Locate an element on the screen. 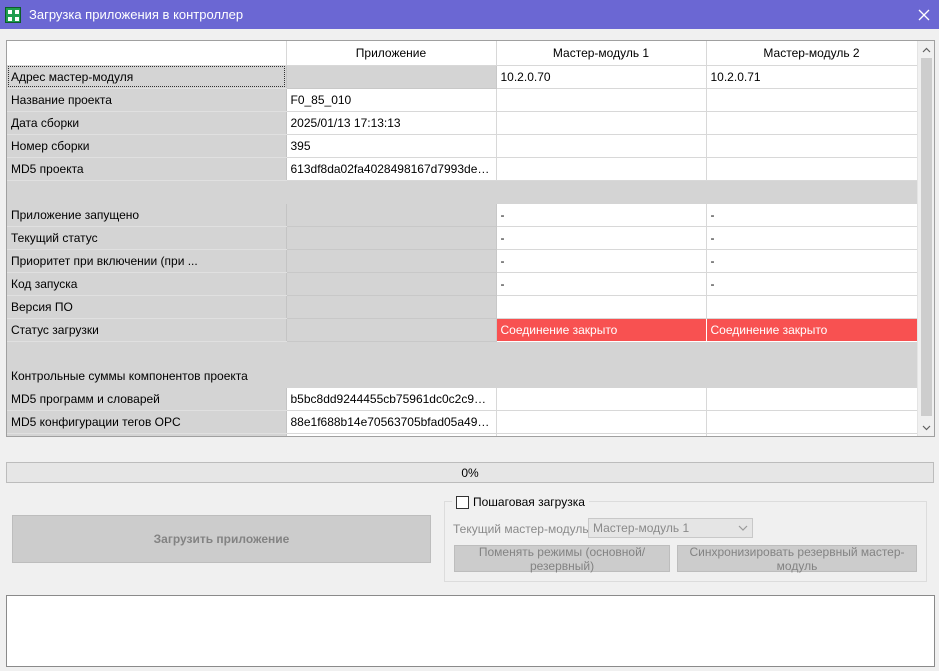 The image size is (939, 671). table-row: Приоритет при включении (при ... - - is located at coordinates (462, 261).